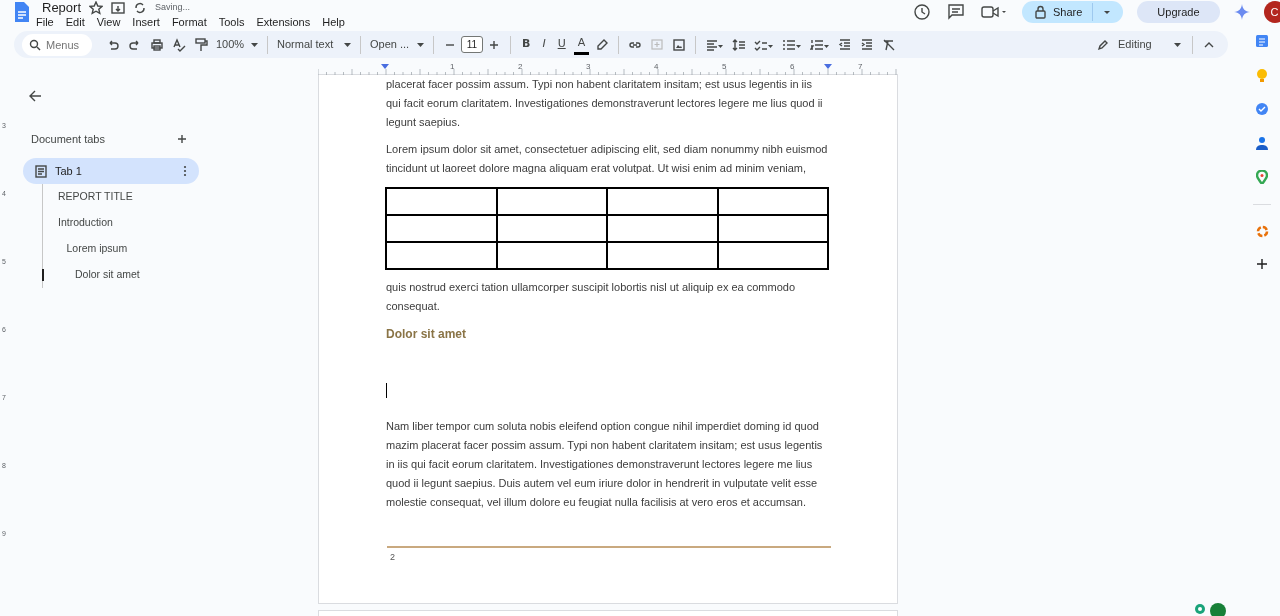 The width and height of the screenshot is (1280, 616). Describe the element at coordinates (956, 12) in the screenshot. I see `comment-icon` at that location.